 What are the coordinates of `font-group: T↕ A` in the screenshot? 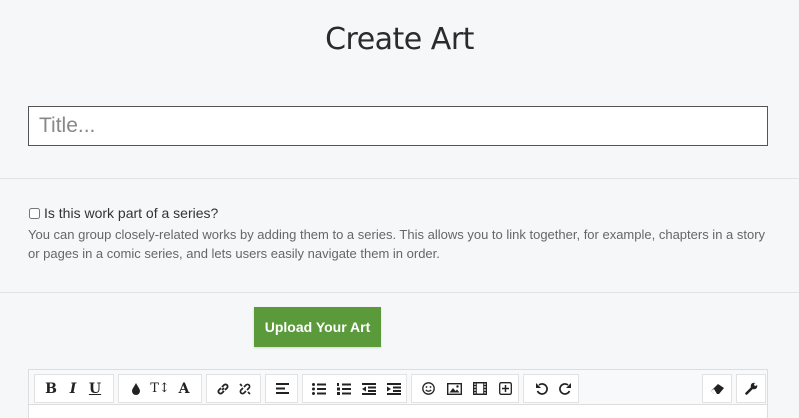 It's located at (160, 388).